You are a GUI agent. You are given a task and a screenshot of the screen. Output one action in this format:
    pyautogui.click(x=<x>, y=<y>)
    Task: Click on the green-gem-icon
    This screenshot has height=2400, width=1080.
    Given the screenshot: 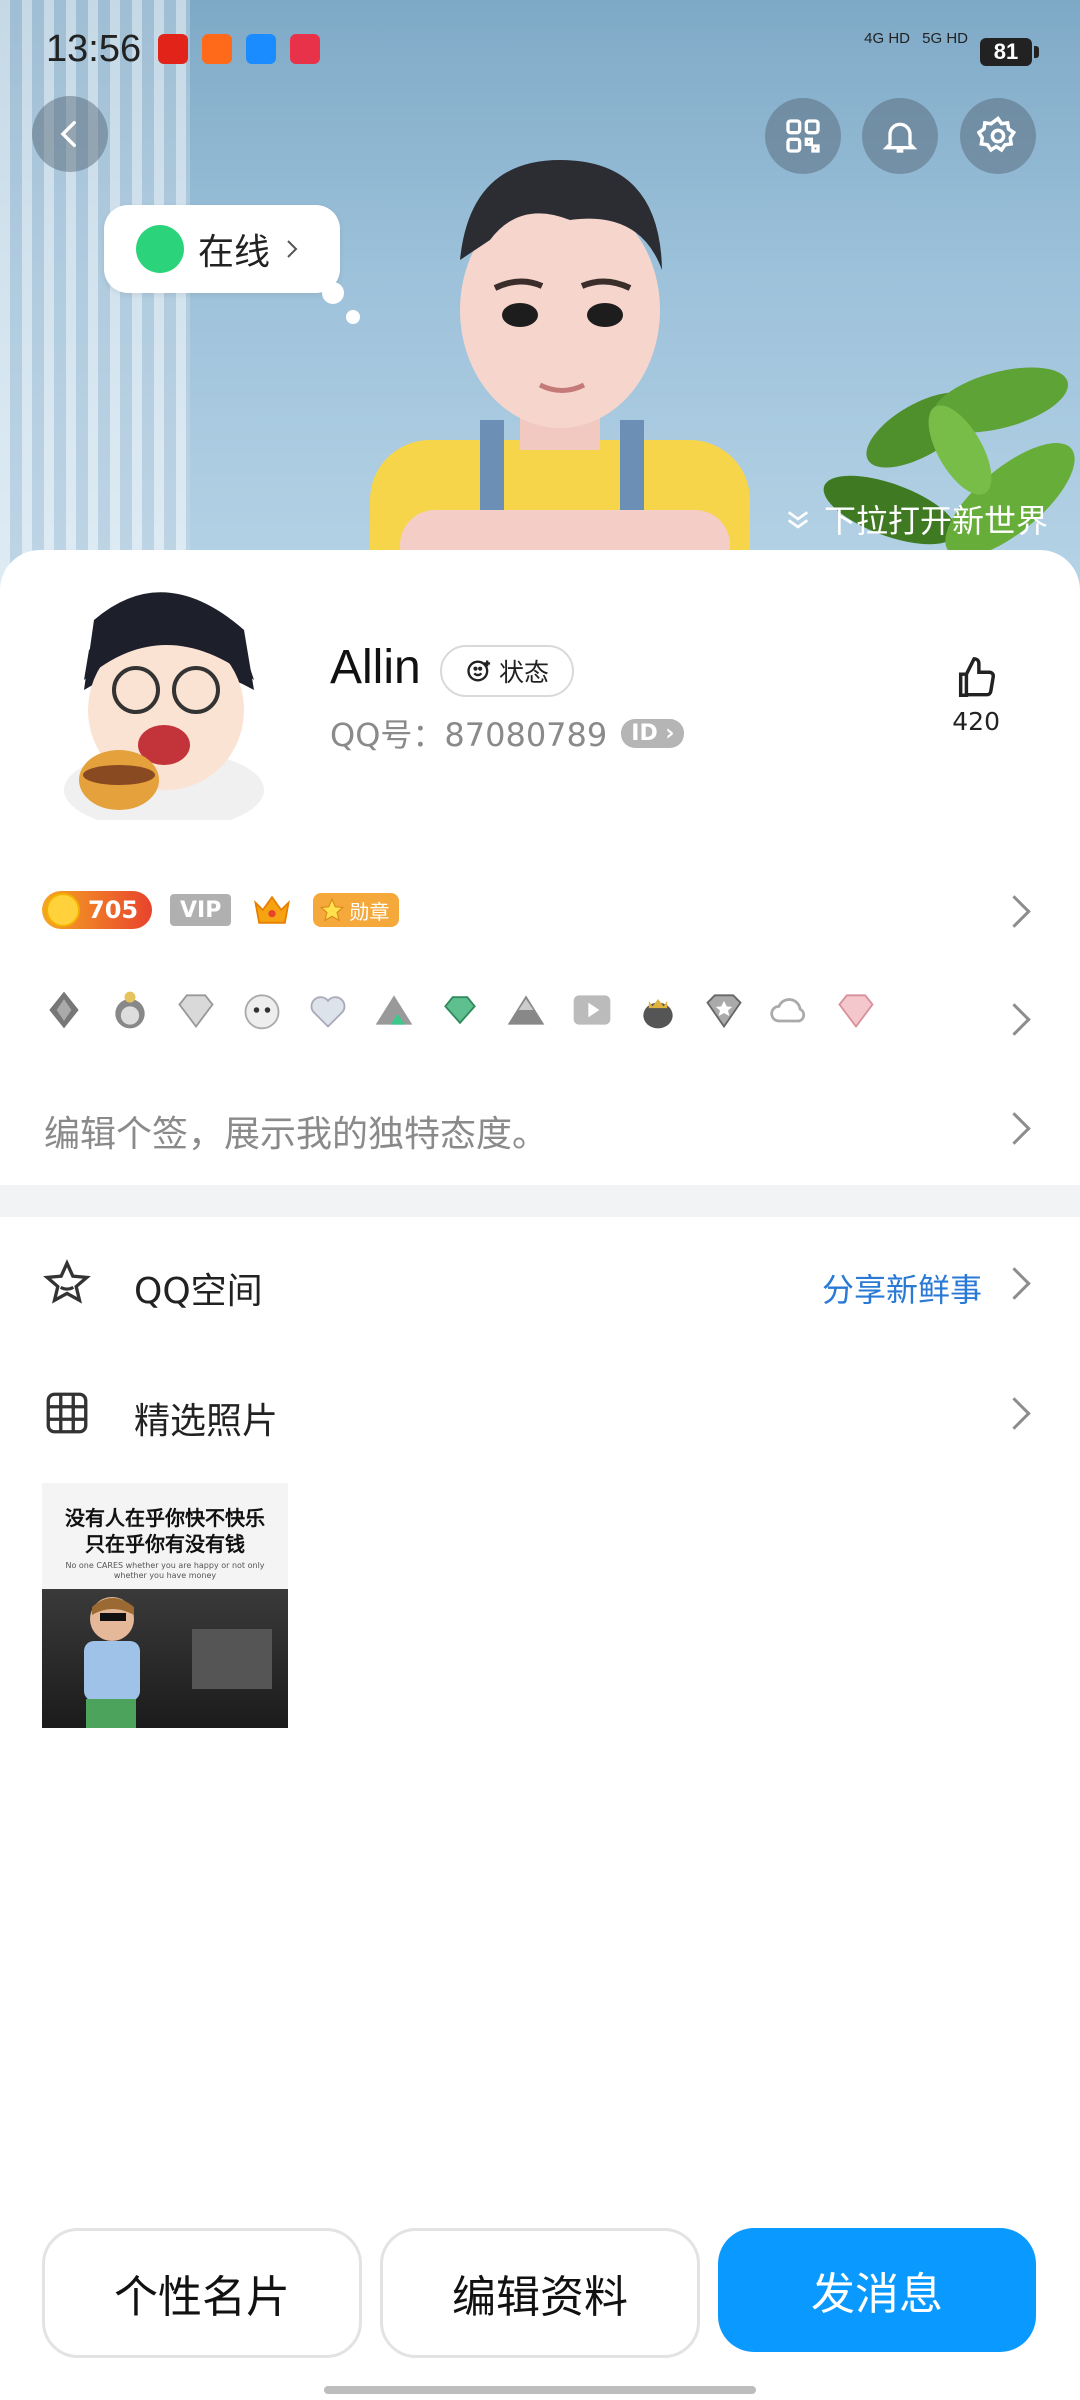 What is the action you would take?
    pyautogui.click(x=460, y=1010)
    